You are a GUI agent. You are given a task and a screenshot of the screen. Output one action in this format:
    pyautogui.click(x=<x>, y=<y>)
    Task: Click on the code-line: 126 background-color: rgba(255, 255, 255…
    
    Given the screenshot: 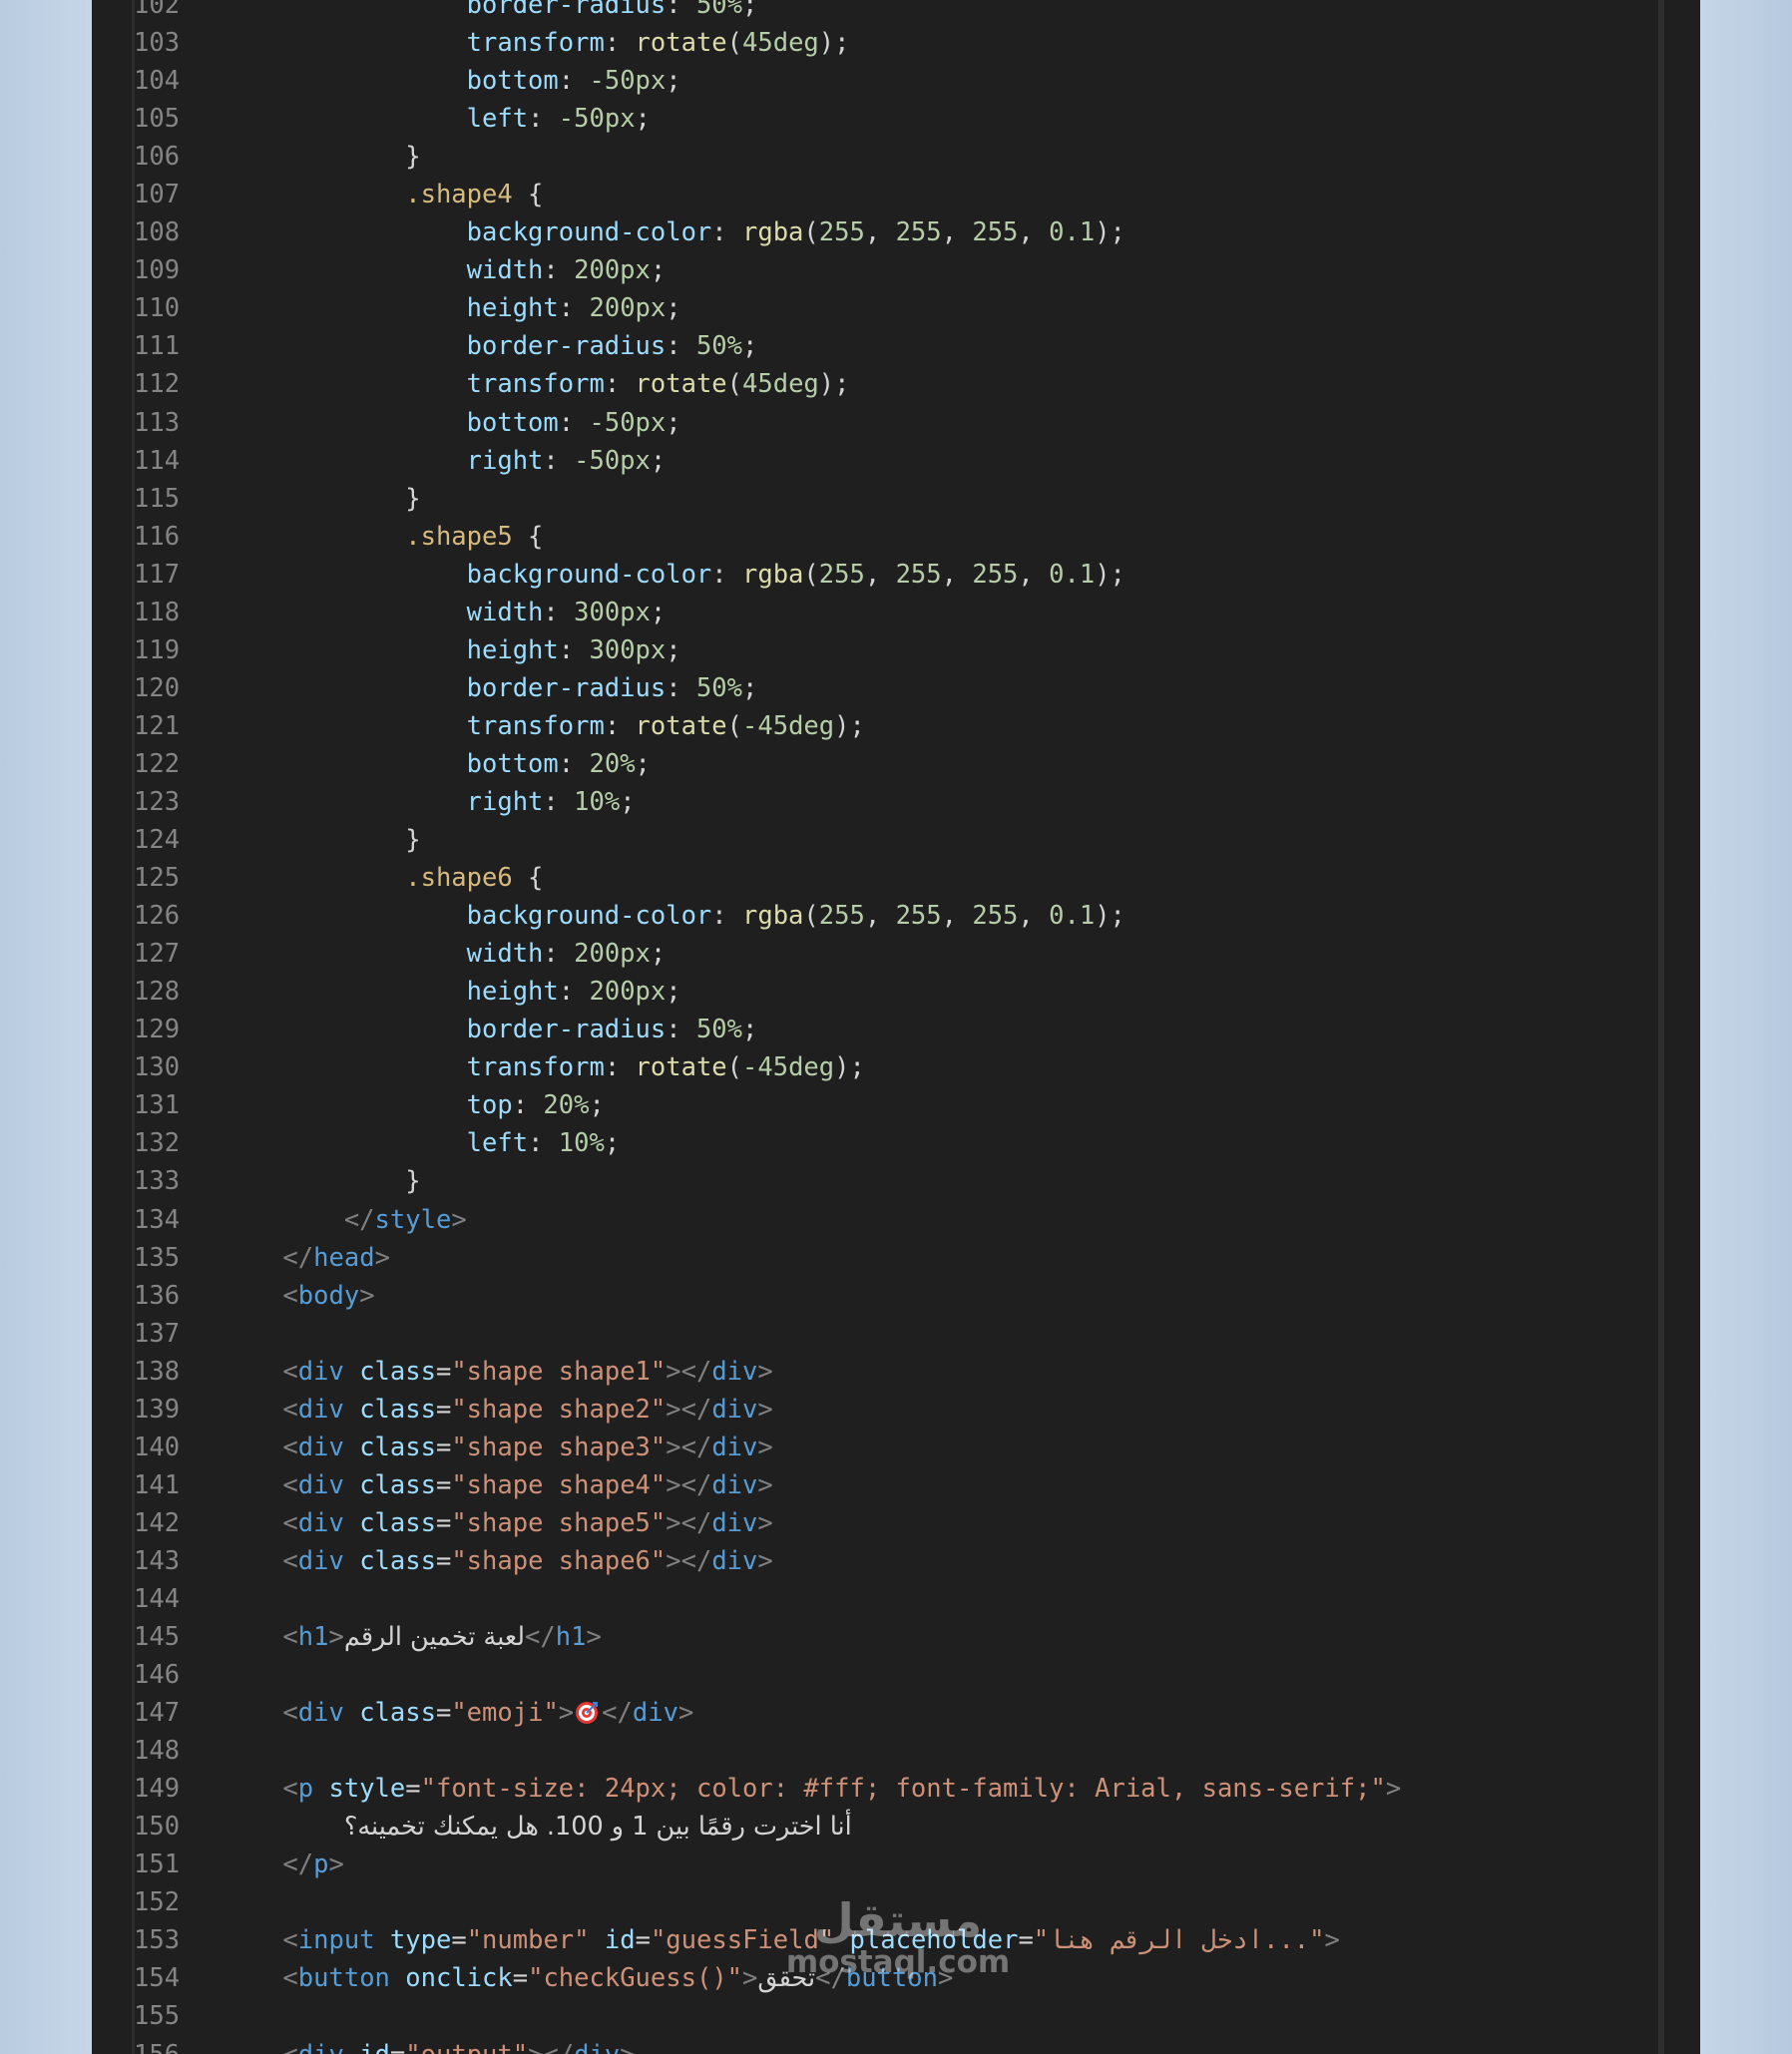 What is the action you would take?
    pyautogui.click(x=870, y=916)
    